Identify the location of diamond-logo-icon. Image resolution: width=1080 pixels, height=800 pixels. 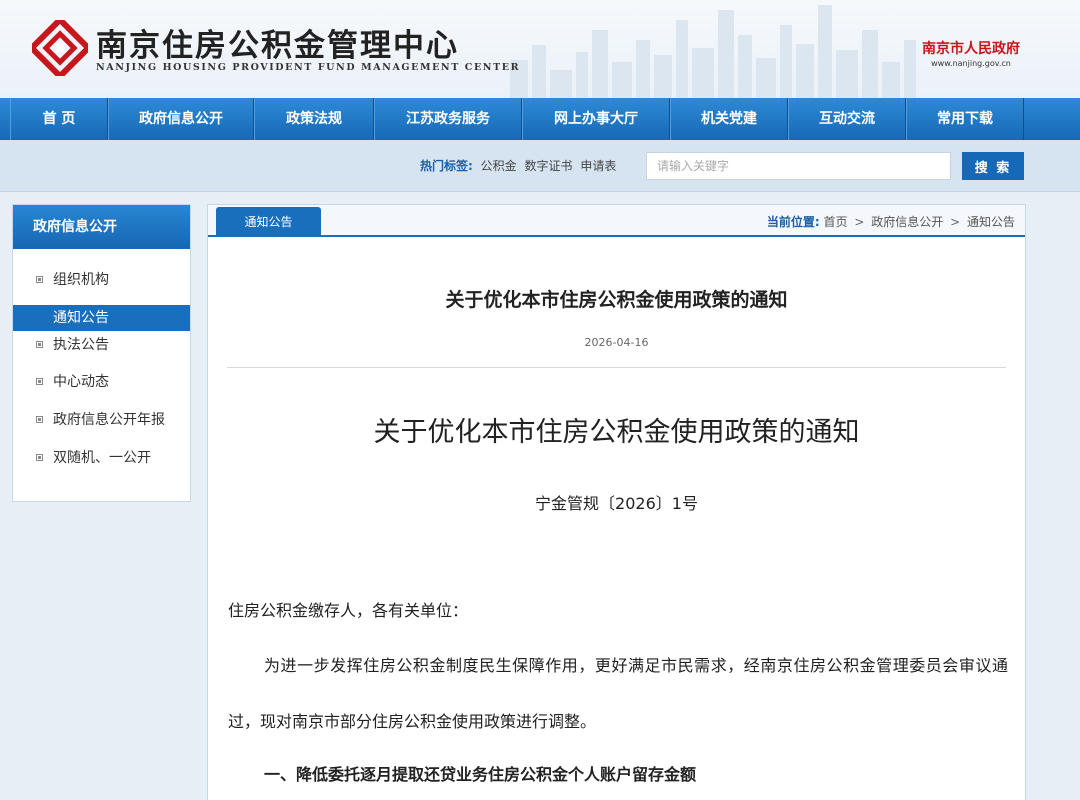
(60, 48).